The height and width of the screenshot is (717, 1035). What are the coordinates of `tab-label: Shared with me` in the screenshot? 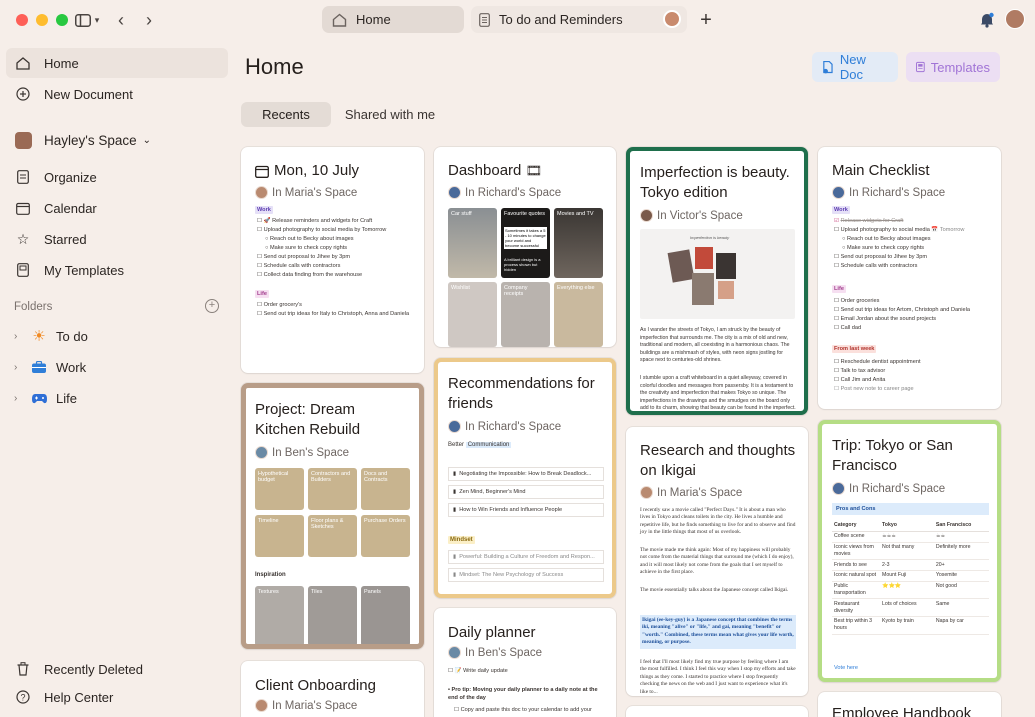 It's located at (390, 114).